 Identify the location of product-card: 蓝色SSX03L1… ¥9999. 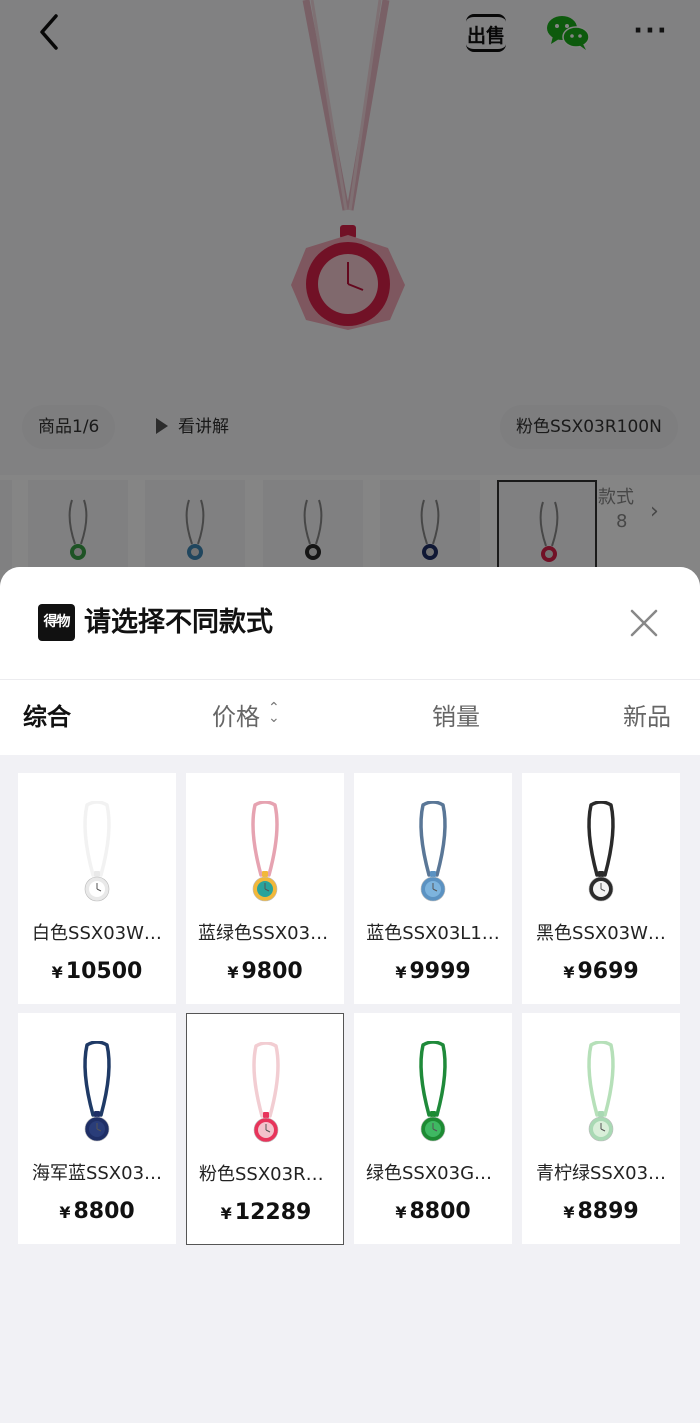
(433, 888).